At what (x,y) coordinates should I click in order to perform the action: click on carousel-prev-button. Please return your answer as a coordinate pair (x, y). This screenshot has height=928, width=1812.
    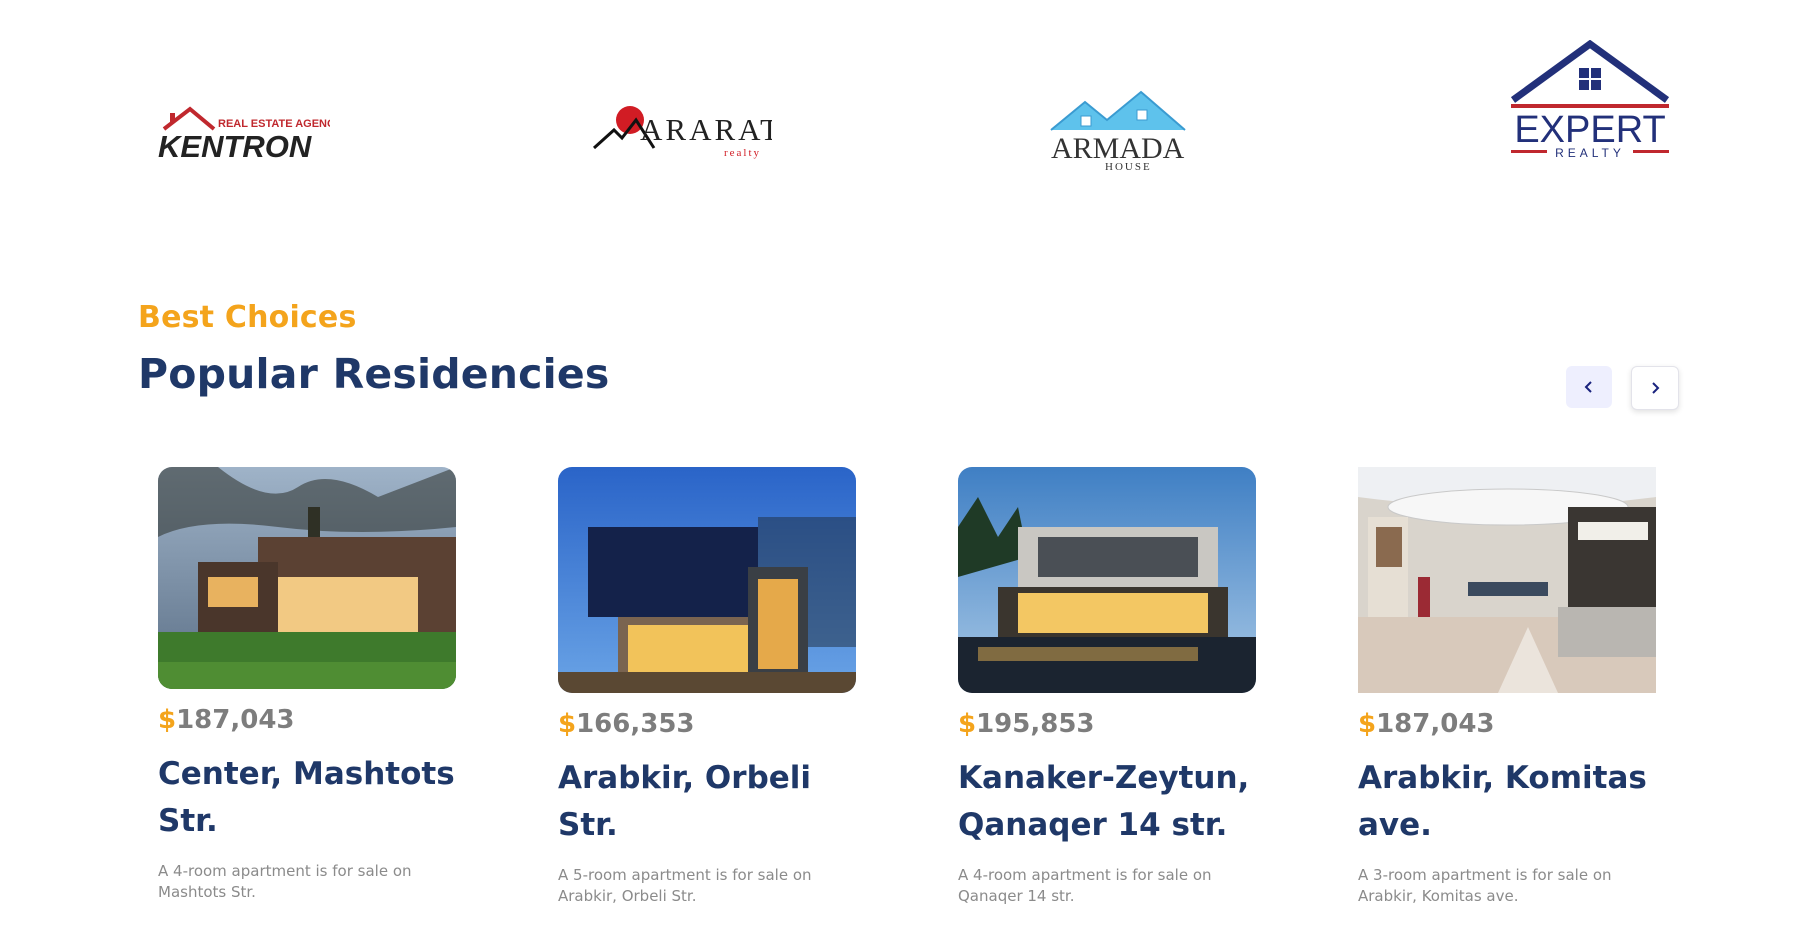
    Looking at the image, I should click on (1589, 387).